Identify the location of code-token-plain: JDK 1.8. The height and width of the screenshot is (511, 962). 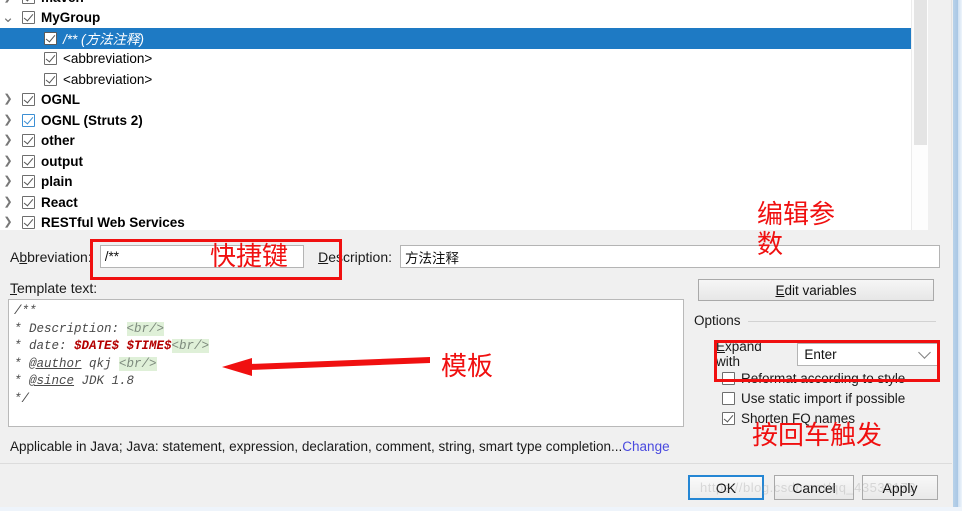
(104, 381).